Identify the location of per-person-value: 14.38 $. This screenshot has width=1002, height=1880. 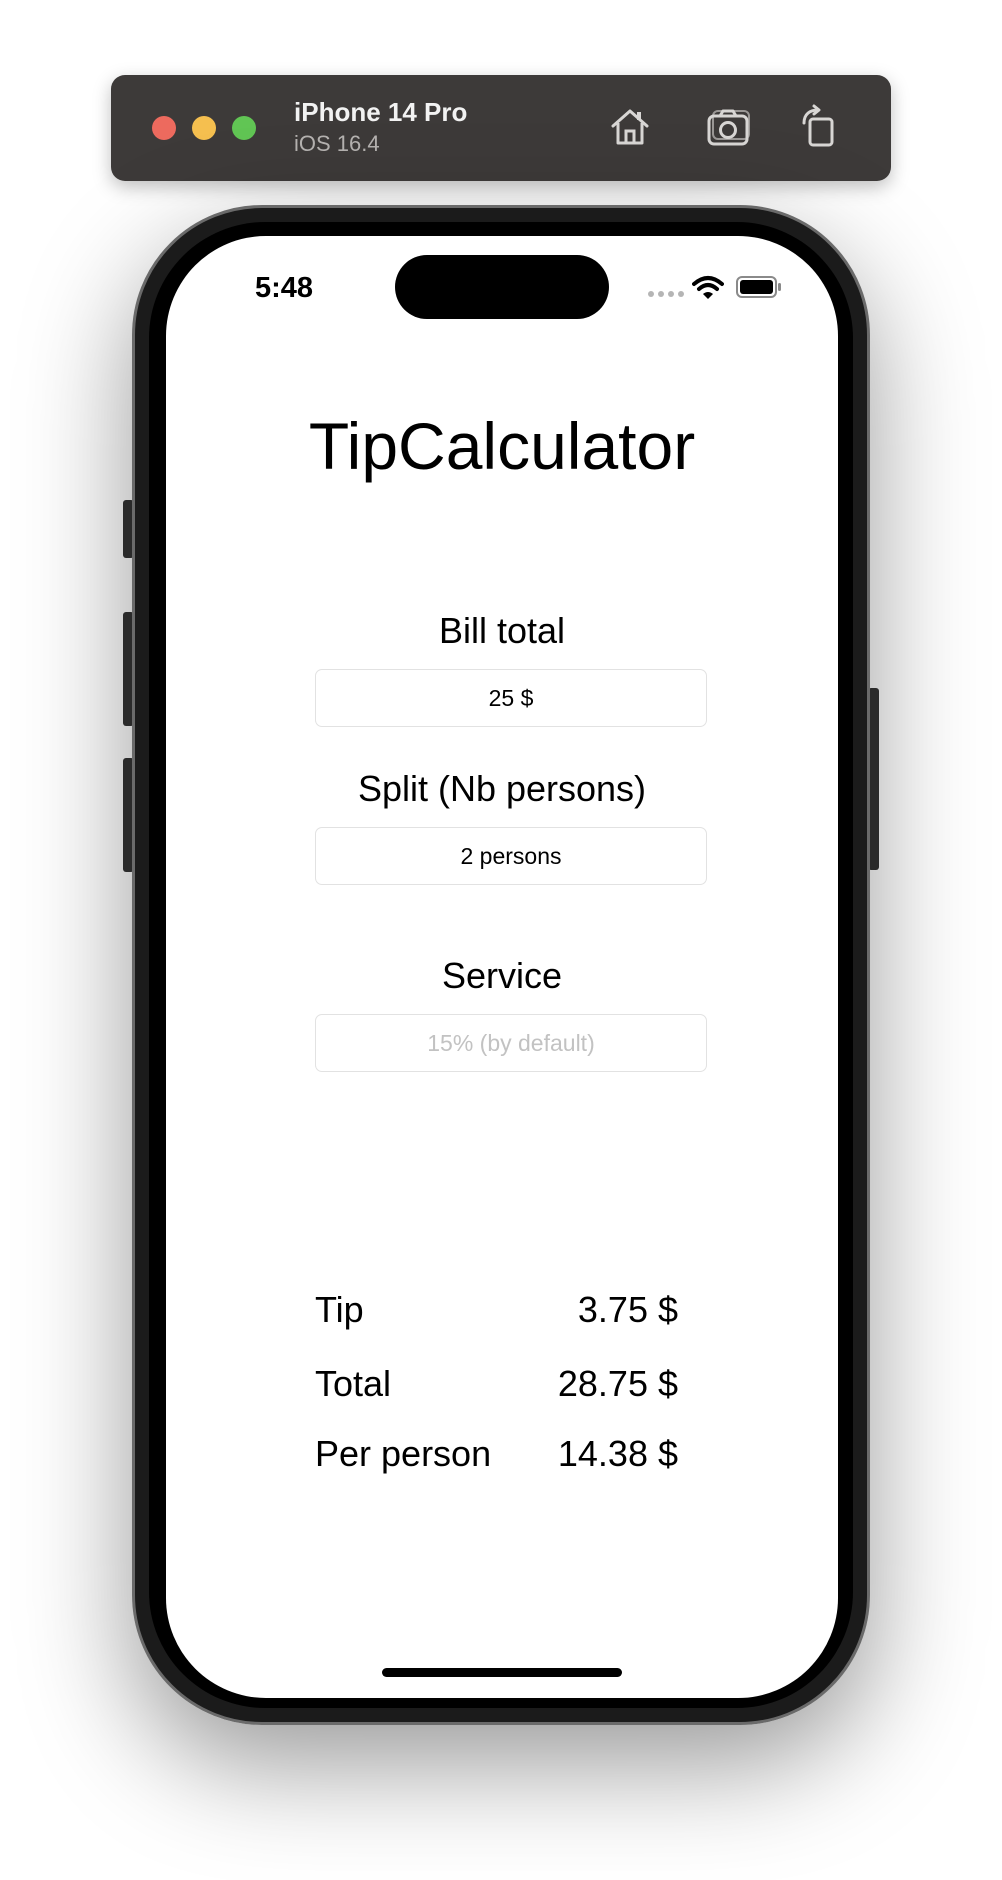
(617, 1453).